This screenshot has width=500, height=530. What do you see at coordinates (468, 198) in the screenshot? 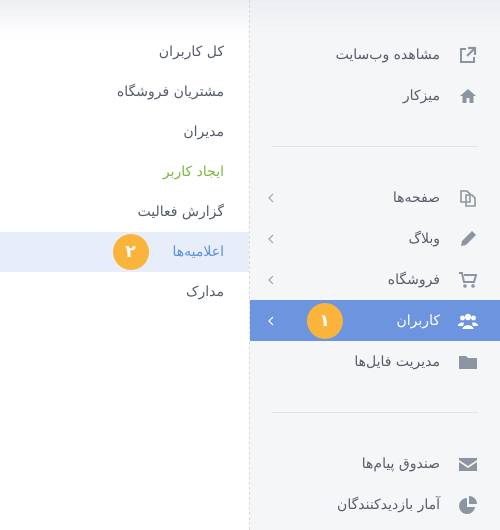
I see `pages-icon` at bounding box center [468, 198].